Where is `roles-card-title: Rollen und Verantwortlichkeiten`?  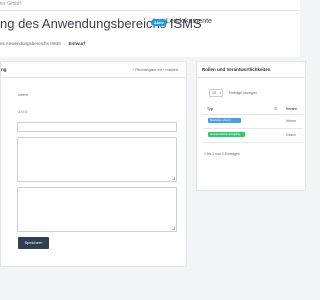 roles-card-title: Rollen und Verantwortlichkeiten is located at coordinates (236, 69).